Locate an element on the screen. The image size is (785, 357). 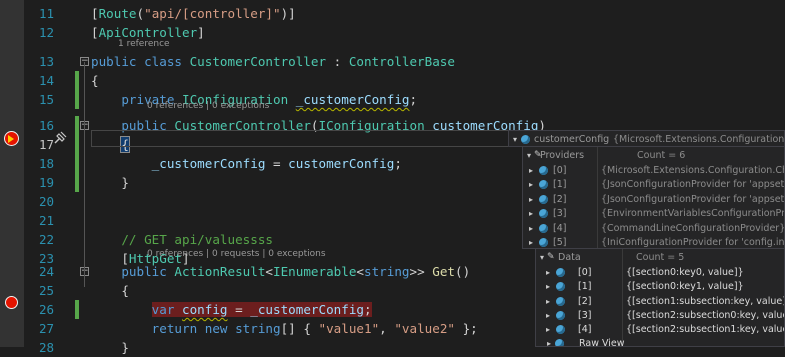
datatip-value: {[section0:key0, value]} is located at coordinates (685, 272).